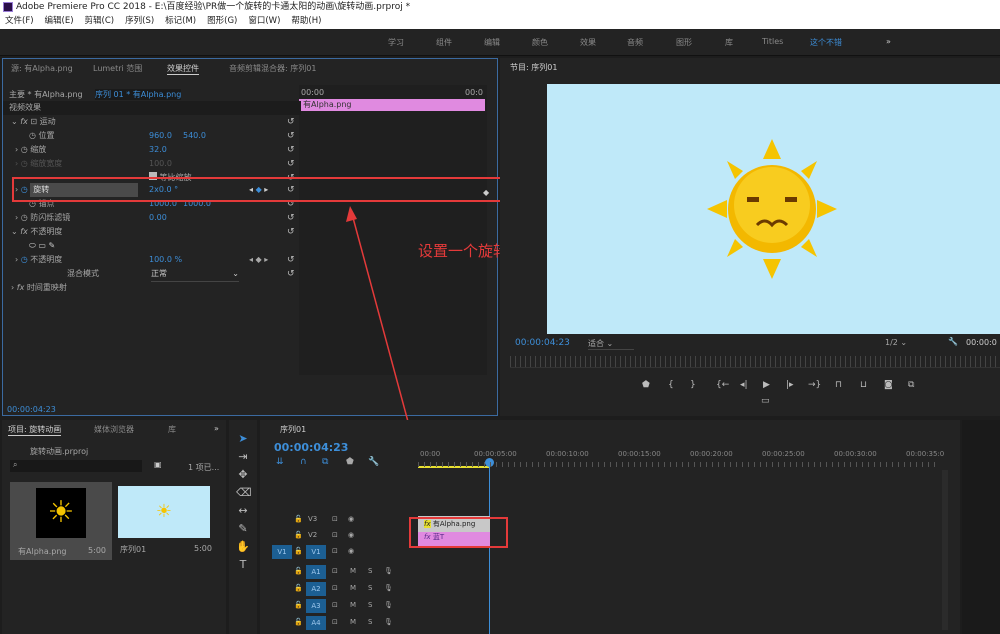  What do you see at coordinates (59, 21) in the screenshot?
I see `menu-edit: 编辑(E)` at bounding box center [59, 21].